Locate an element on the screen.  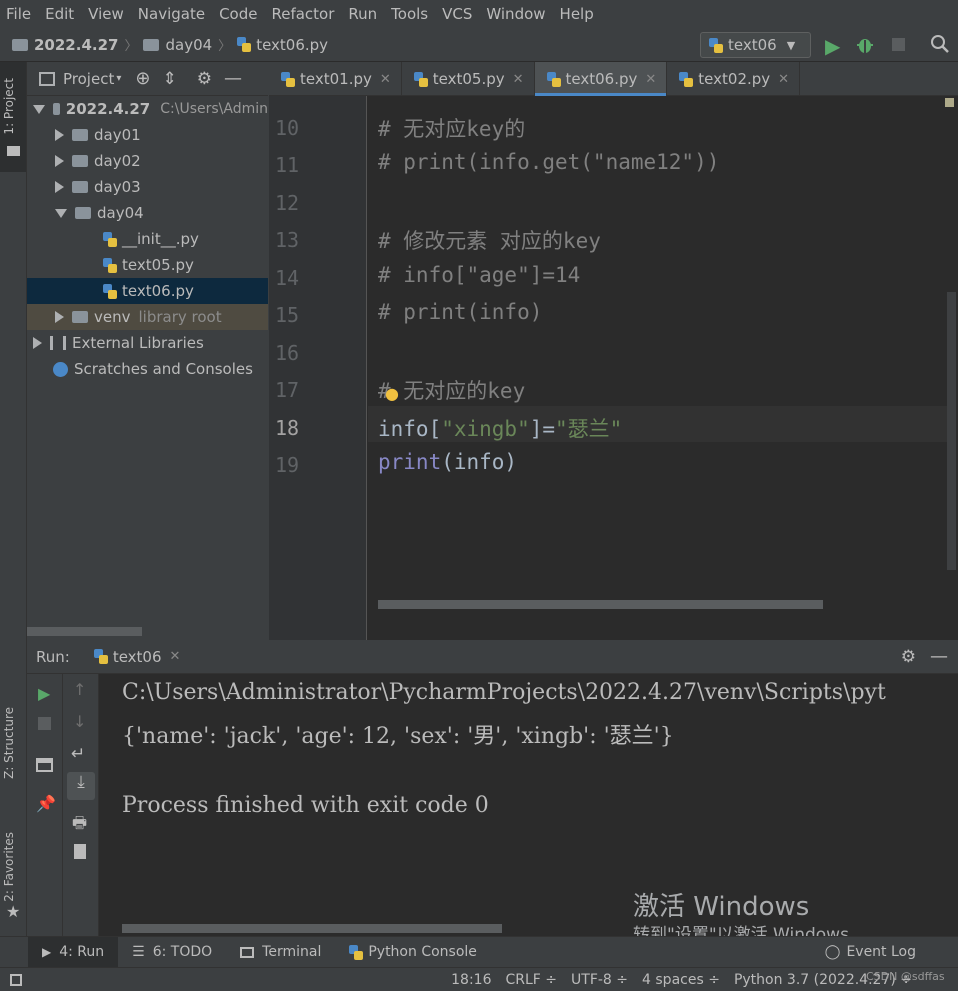
menu-navigate: Navigate is located at coordinates (171, 14).